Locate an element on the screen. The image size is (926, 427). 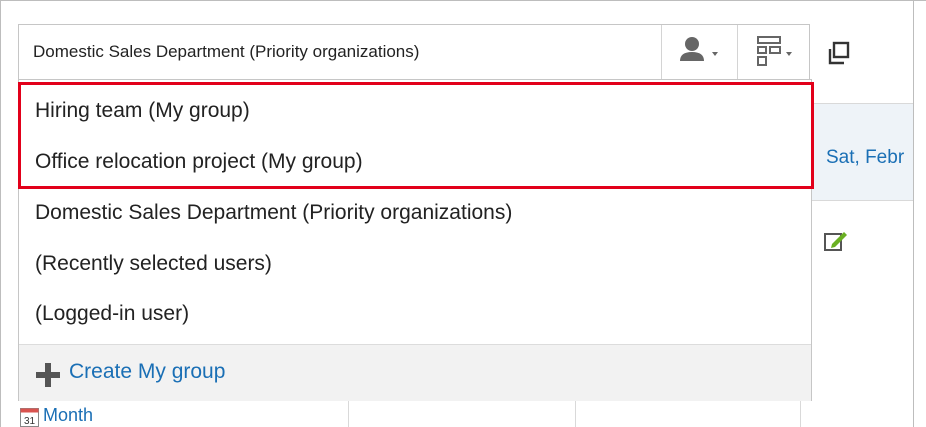
calendar-frame-right is located at coordinates (913, 213).